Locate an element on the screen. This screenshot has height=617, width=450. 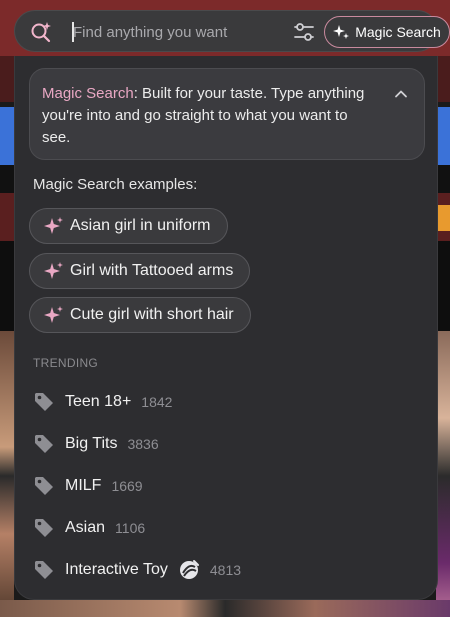
trending-item-count: 3836 is located at coordinates (143, 444).